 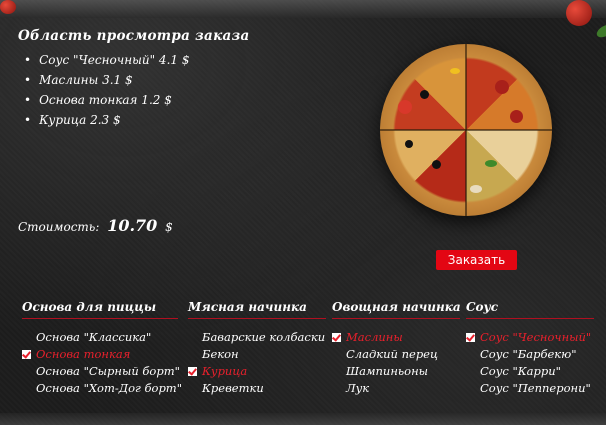 What do you see at coordinates (396, 388) in the screenshot?
I see `ingredient-option: Лук` at bounding box center [396, 388].